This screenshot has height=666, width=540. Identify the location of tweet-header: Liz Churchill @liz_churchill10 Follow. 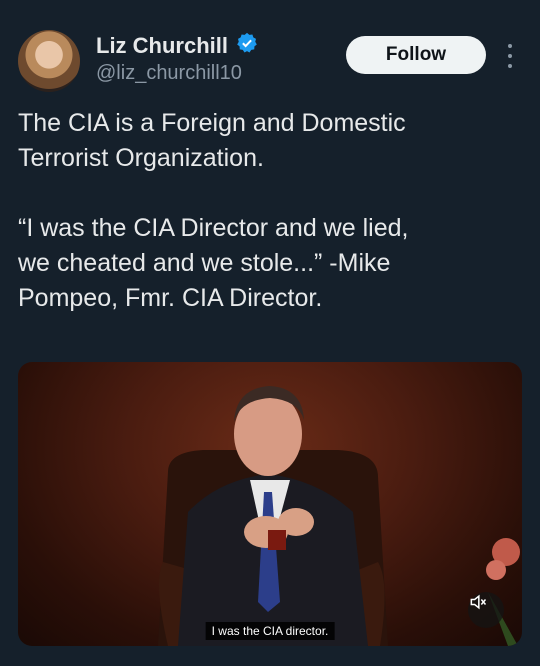
(273, 60).